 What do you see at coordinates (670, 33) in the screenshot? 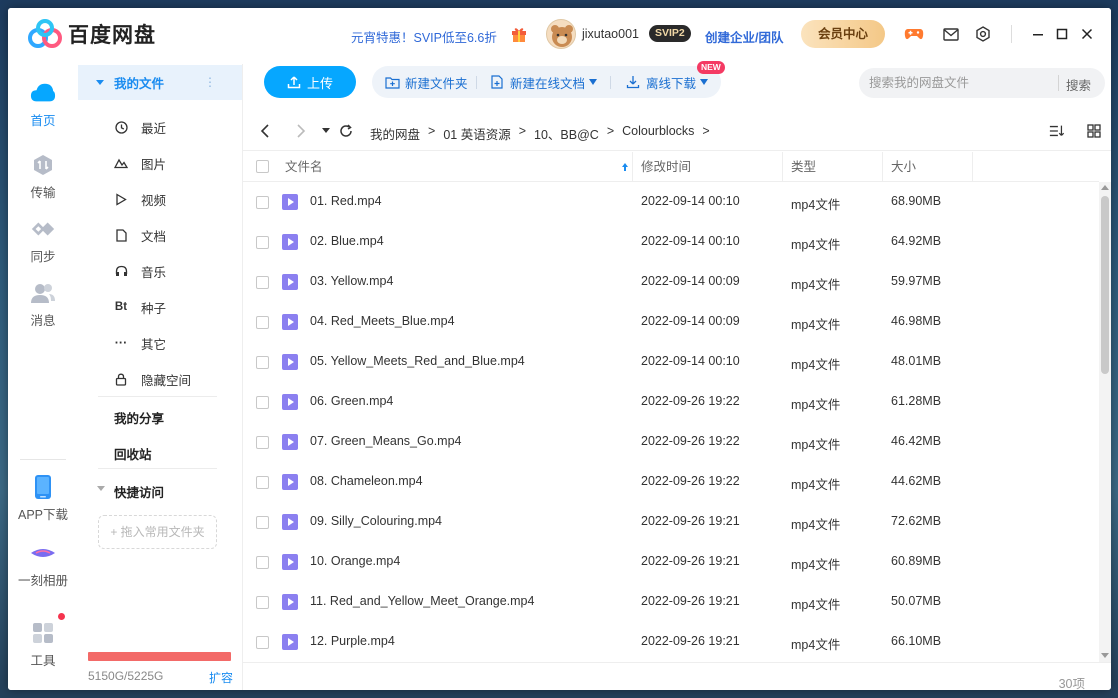
I see `svip-badge: SVIP2` at bounding box center [670, 33].